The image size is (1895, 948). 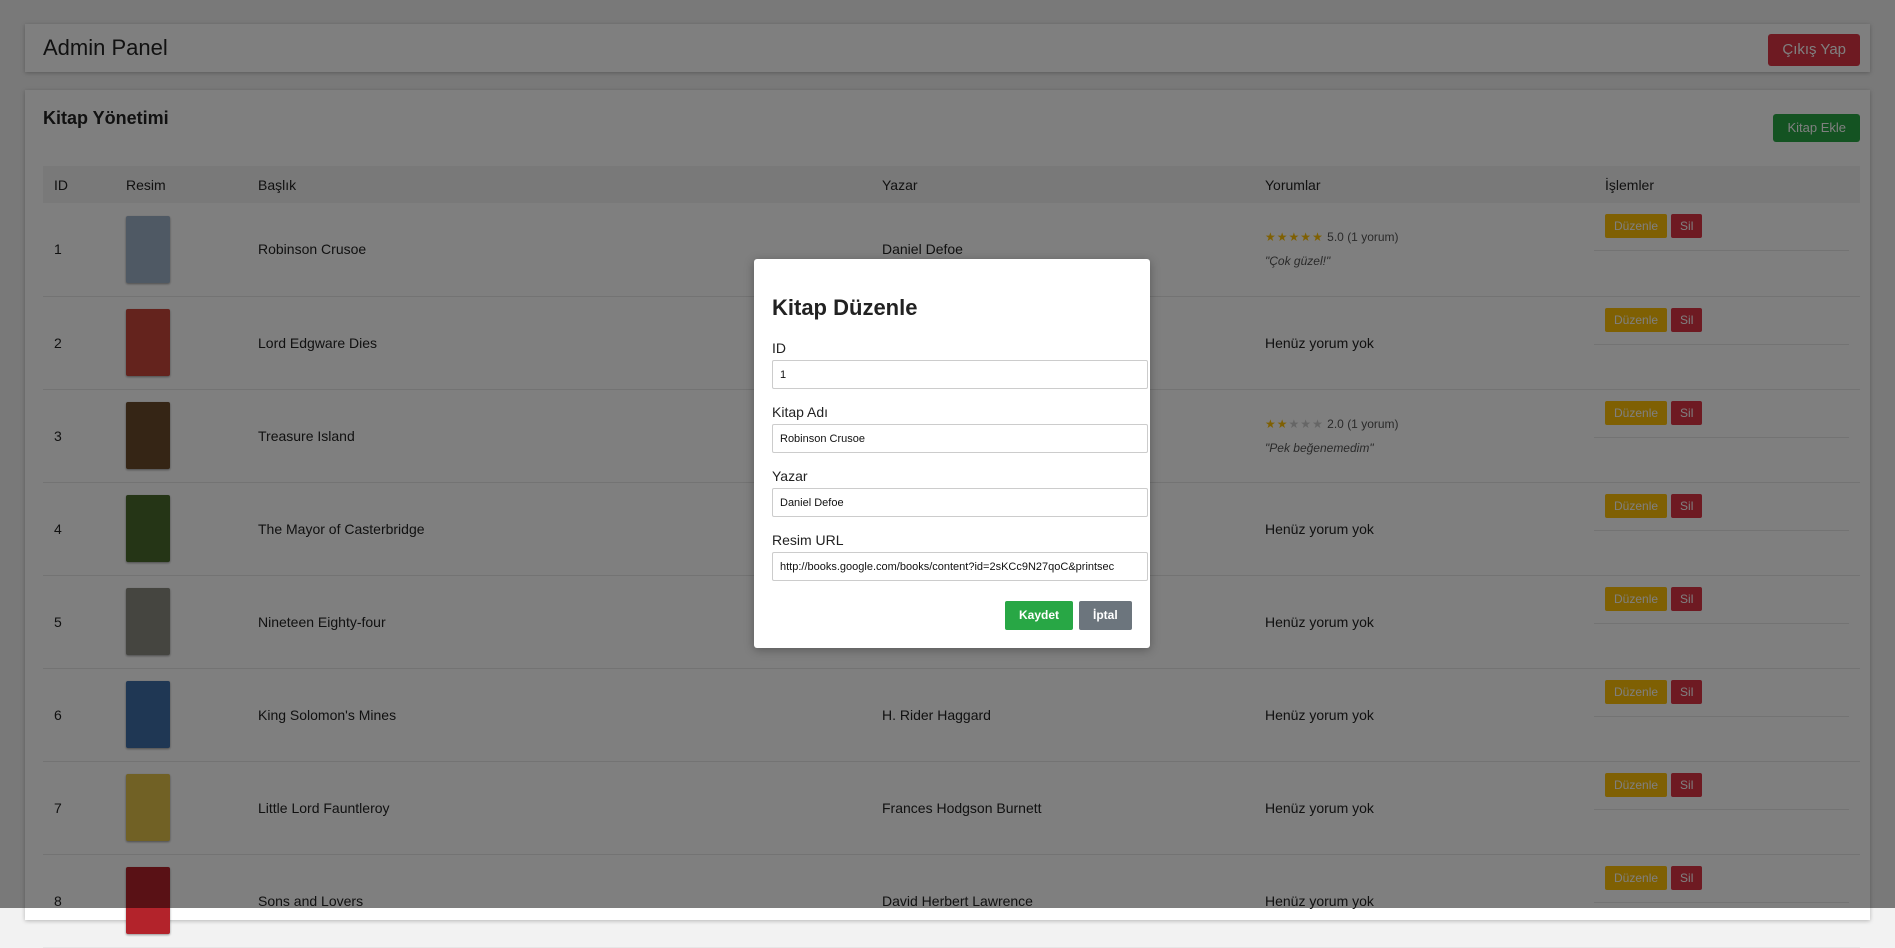 What do you see at coordinates (790, 476) in the screenshot?
I see `author-label: Yazar` at bounding box center [790, 476].